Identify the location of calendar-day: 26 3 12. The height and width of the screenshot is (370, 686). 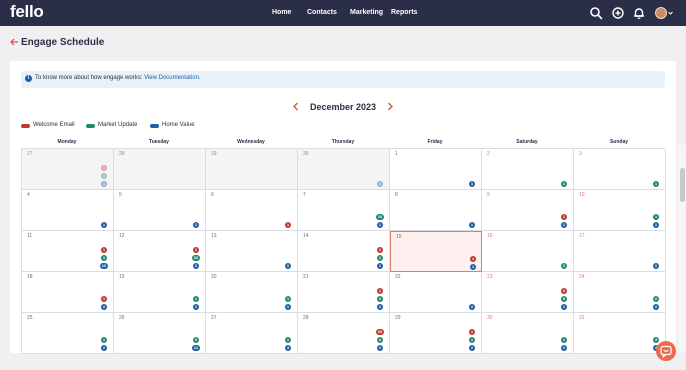
(160, 333).